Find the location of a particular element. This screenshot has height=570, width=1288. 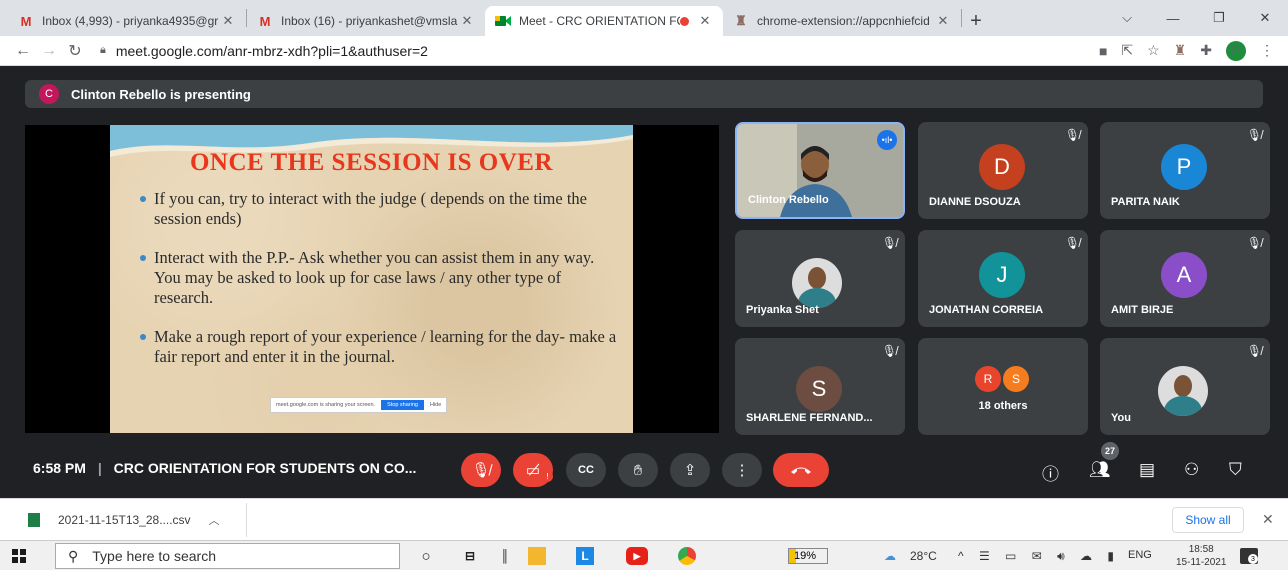

taskbar-clock: 18:58 15-11-2021 is located at coordinates (1201, 556).